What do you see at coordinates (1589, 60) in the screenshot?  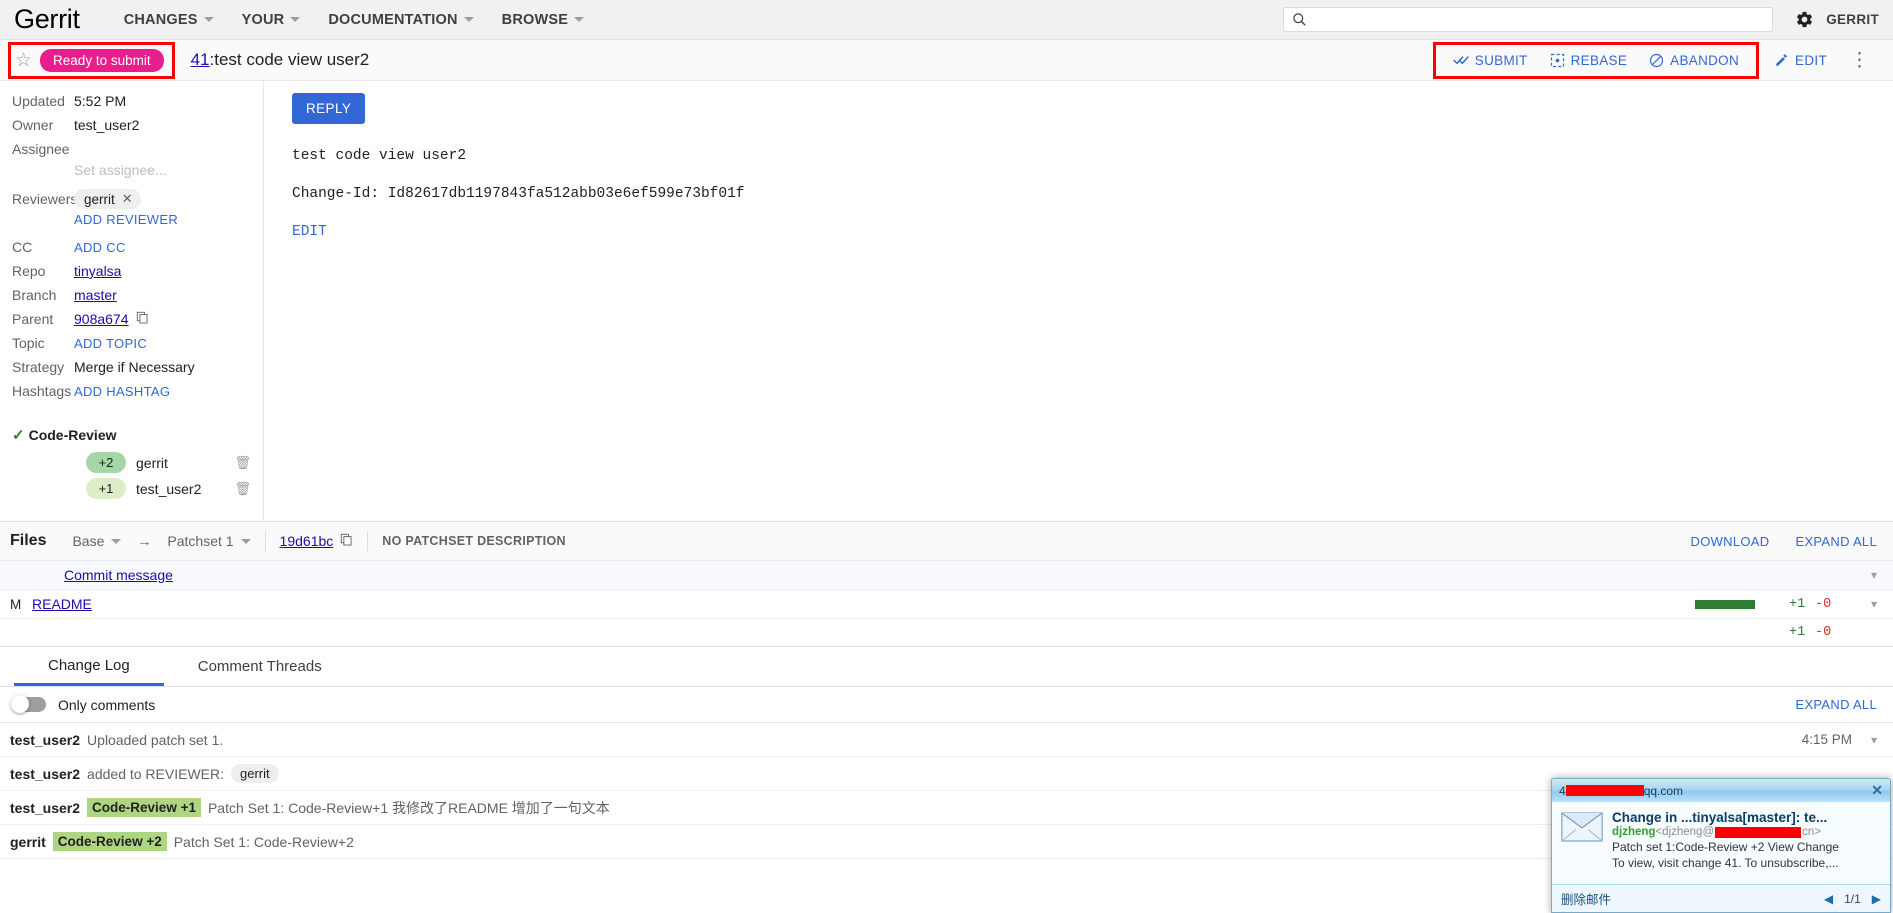 I see `rebase-button: REBASE` at bounding box center [1589, 60].